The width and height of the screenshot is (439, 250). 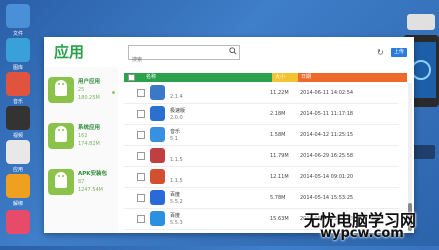 I want to click on app-date: 2014-06-11 14:02:54, so click(x=327, y=93).